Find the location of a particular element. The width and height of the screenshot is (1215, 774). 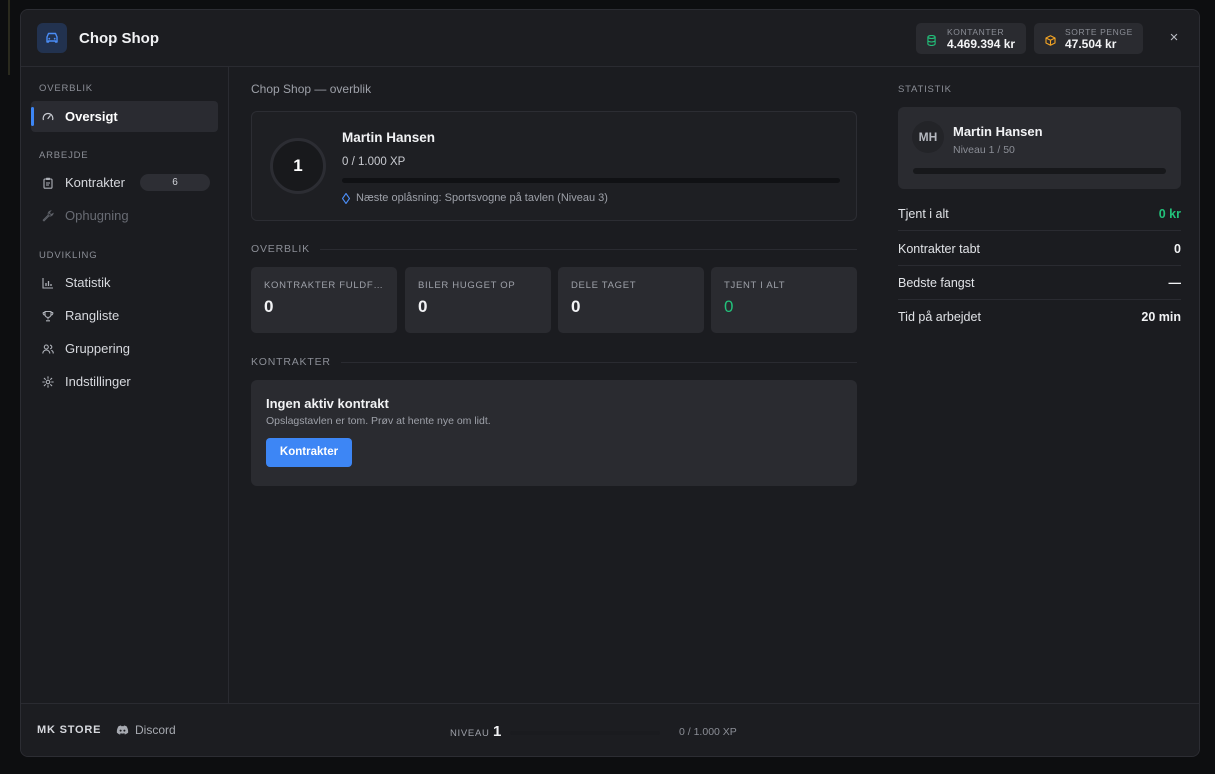

stat-row-label: Tjent i alt is located at coordinates (923, 213).